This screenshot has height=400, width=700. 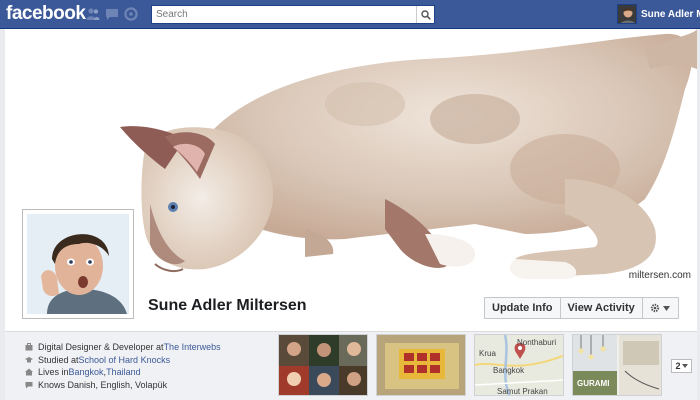 I want to click on photos-thumbnail-image, so click(x=421, y=365).